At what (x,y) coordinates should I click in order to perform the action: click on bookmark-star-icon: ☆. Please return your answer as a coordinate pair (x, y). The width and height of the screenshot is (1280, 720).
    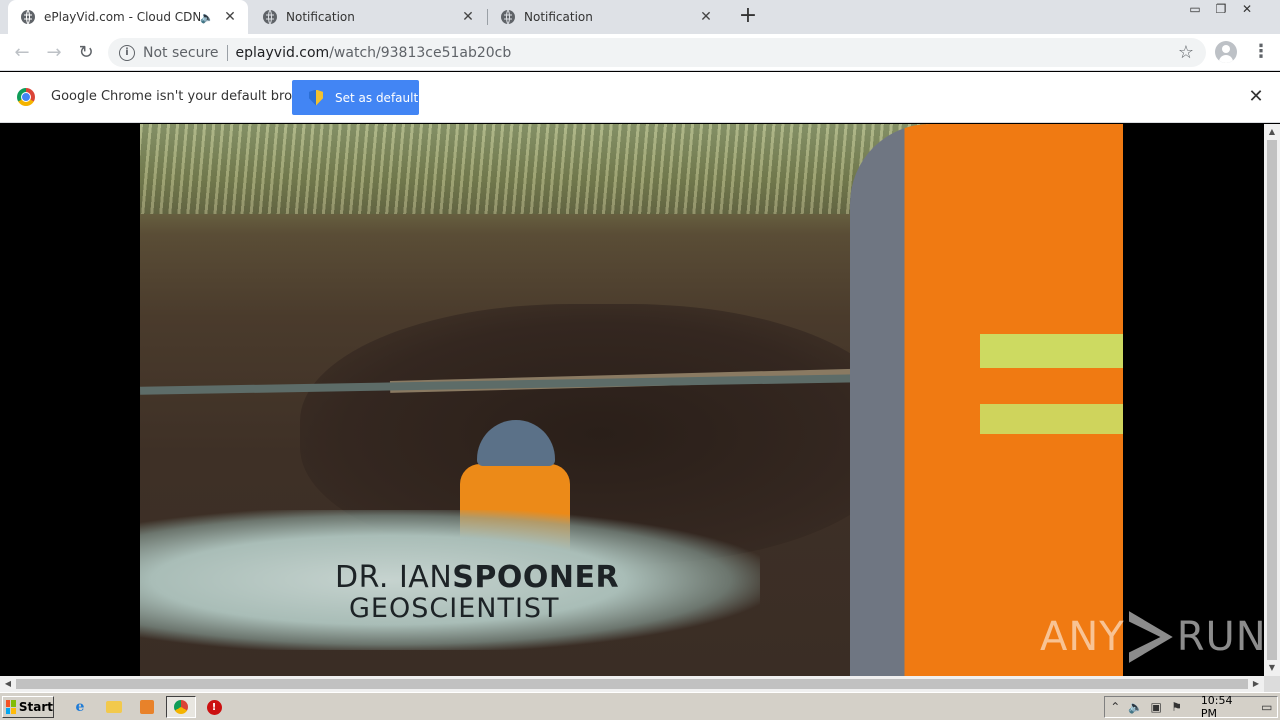
    Looking at the image, I should click on (1186, 52).